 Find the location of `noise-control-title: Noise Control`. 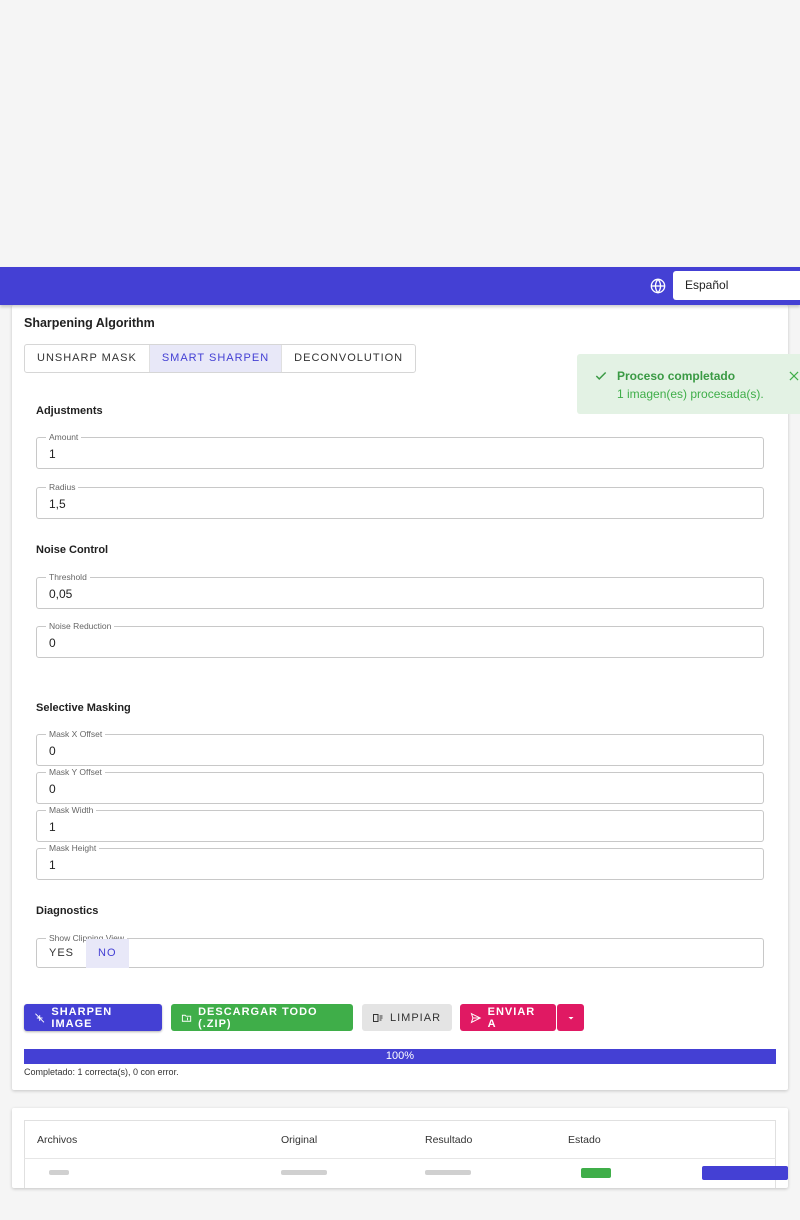

noise-control-title: Noise Control is located at coordinates (72, 550).